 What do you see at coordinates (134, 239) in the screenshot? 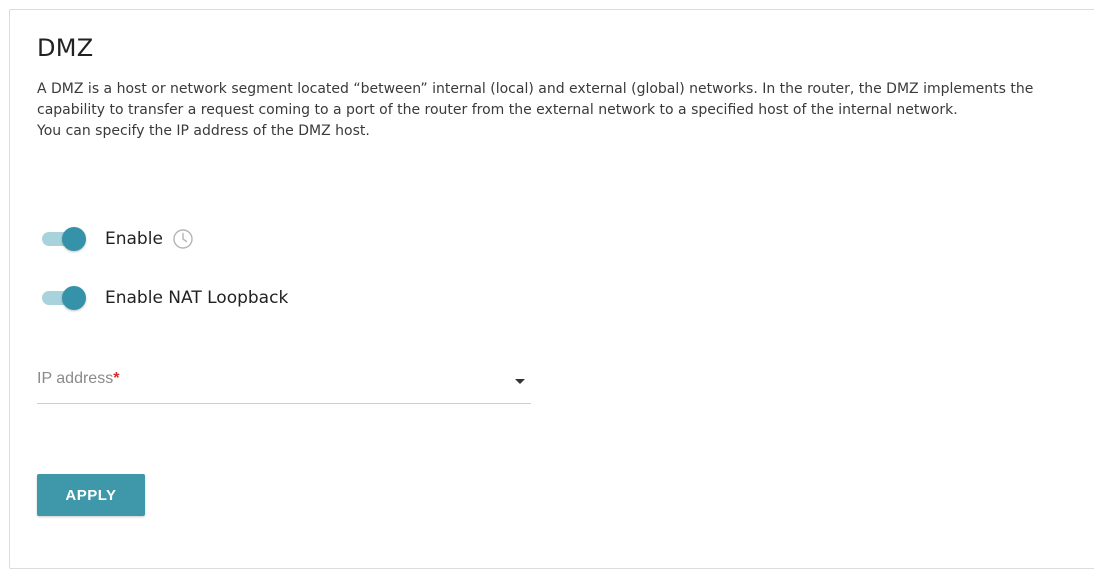
I see `enable-label: Enable` at bounding box center [134, 239].